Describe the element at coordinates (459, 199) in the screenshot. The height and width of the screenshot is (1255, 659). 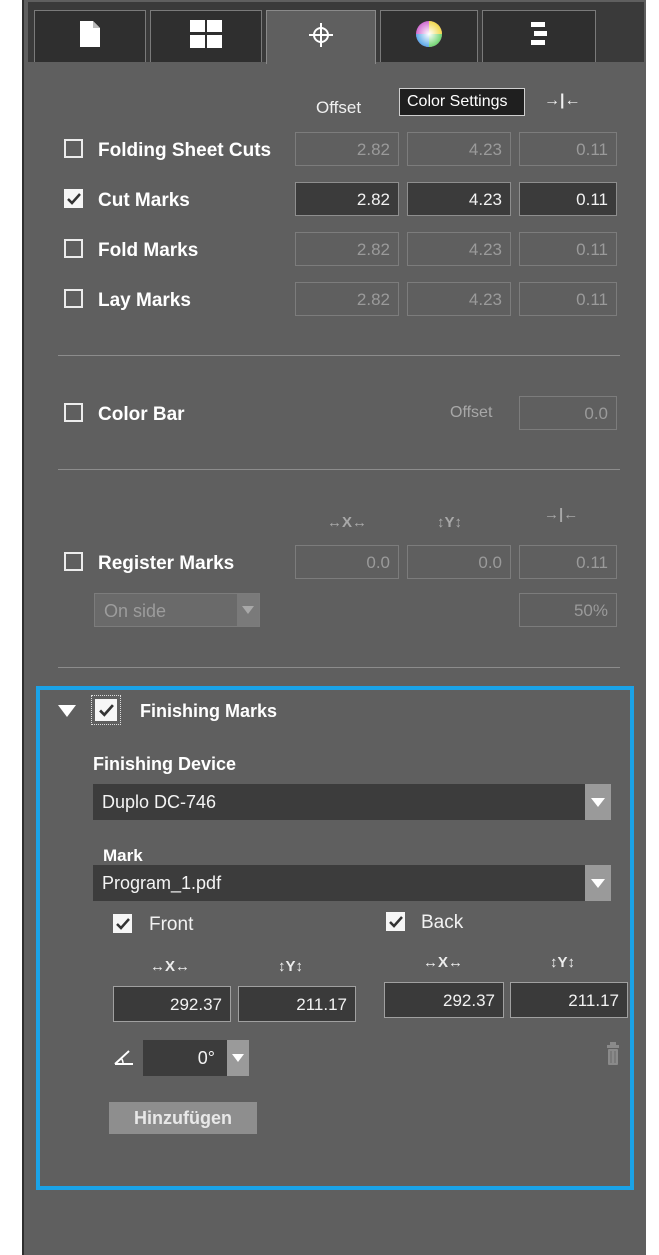
I see `cut-marks-v2: 4.23` at that location.